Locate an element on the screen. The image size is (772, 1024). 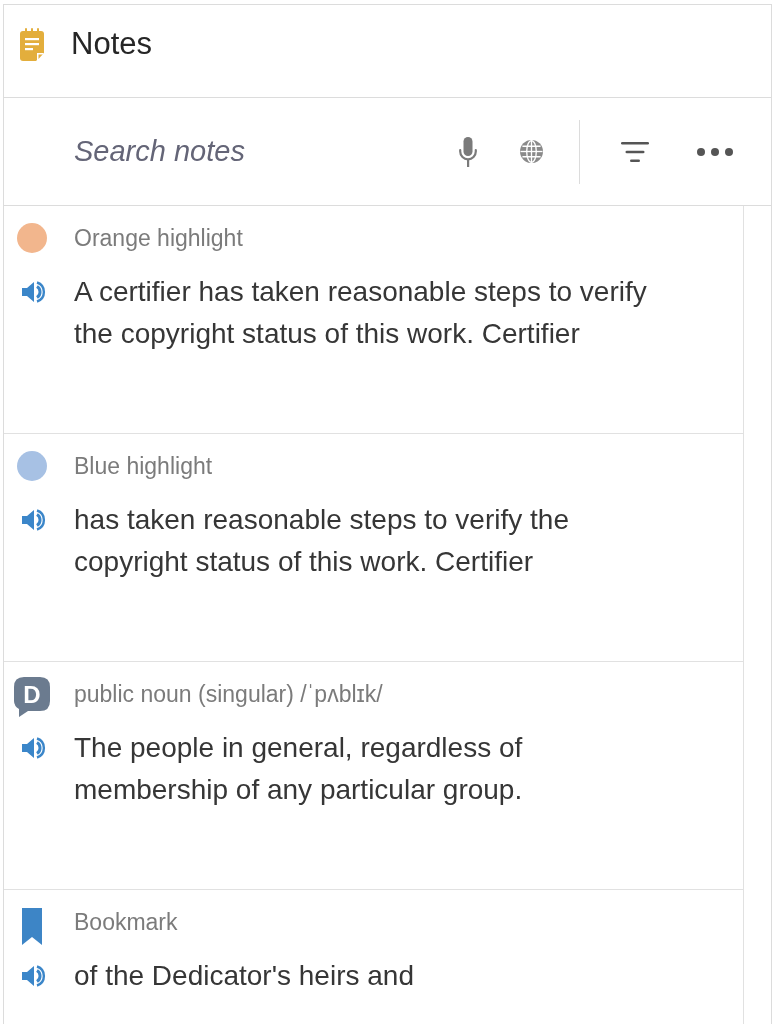
dictionary-icon: D is located at coordinates (32, 697).